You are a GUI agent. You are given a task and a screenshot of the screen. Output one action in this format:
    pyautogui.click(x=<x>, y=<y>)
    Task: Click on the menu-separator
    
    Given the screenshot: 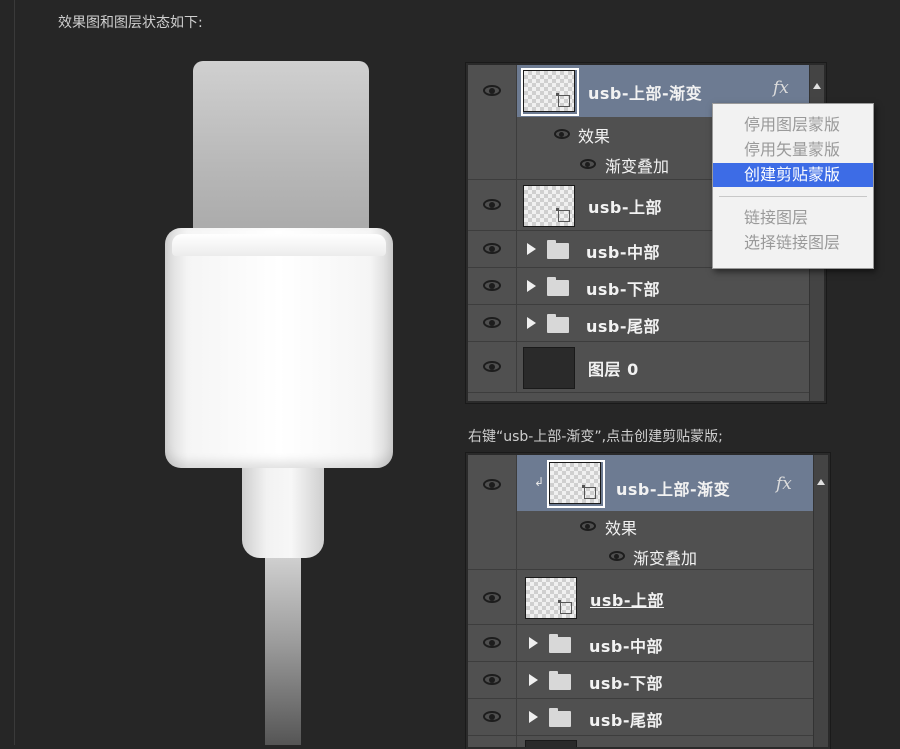 What is the action you would take?
    pyautogui.click(x=793, y=196)
    